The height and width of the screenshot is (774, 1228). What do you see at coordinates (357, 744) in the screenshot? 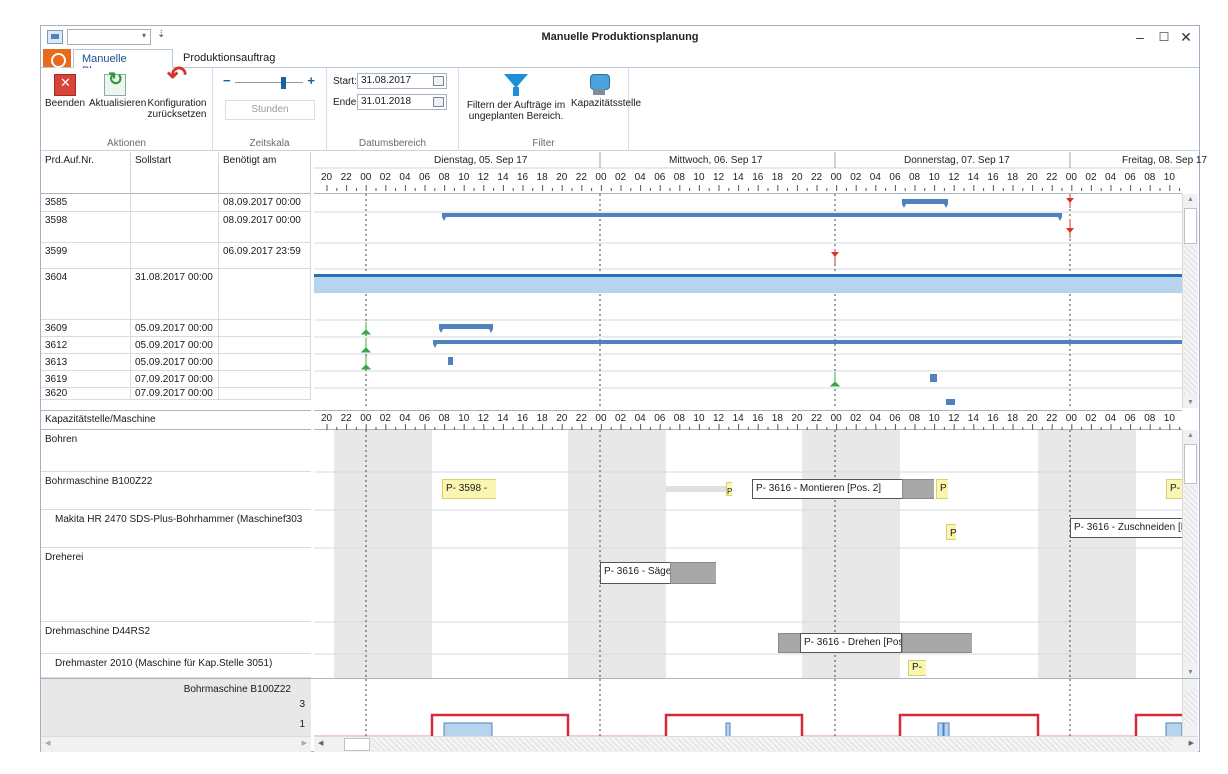
I see `gantt-hscroll-thumb` at bounding box center [357, 744].